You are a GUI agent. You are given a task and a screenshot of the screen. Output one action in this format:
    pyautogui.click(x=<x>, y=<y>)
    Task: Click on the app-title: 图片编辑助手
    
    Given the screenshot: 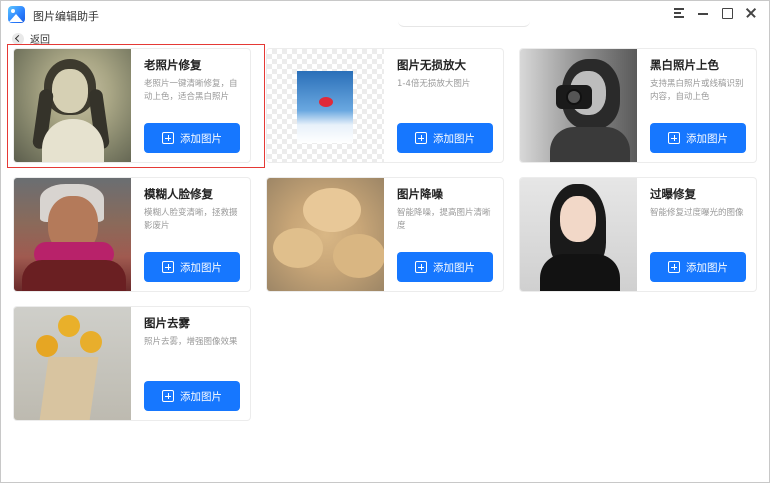 What is the action you would take?
    pyautogui.click(x=66, y=16)
    